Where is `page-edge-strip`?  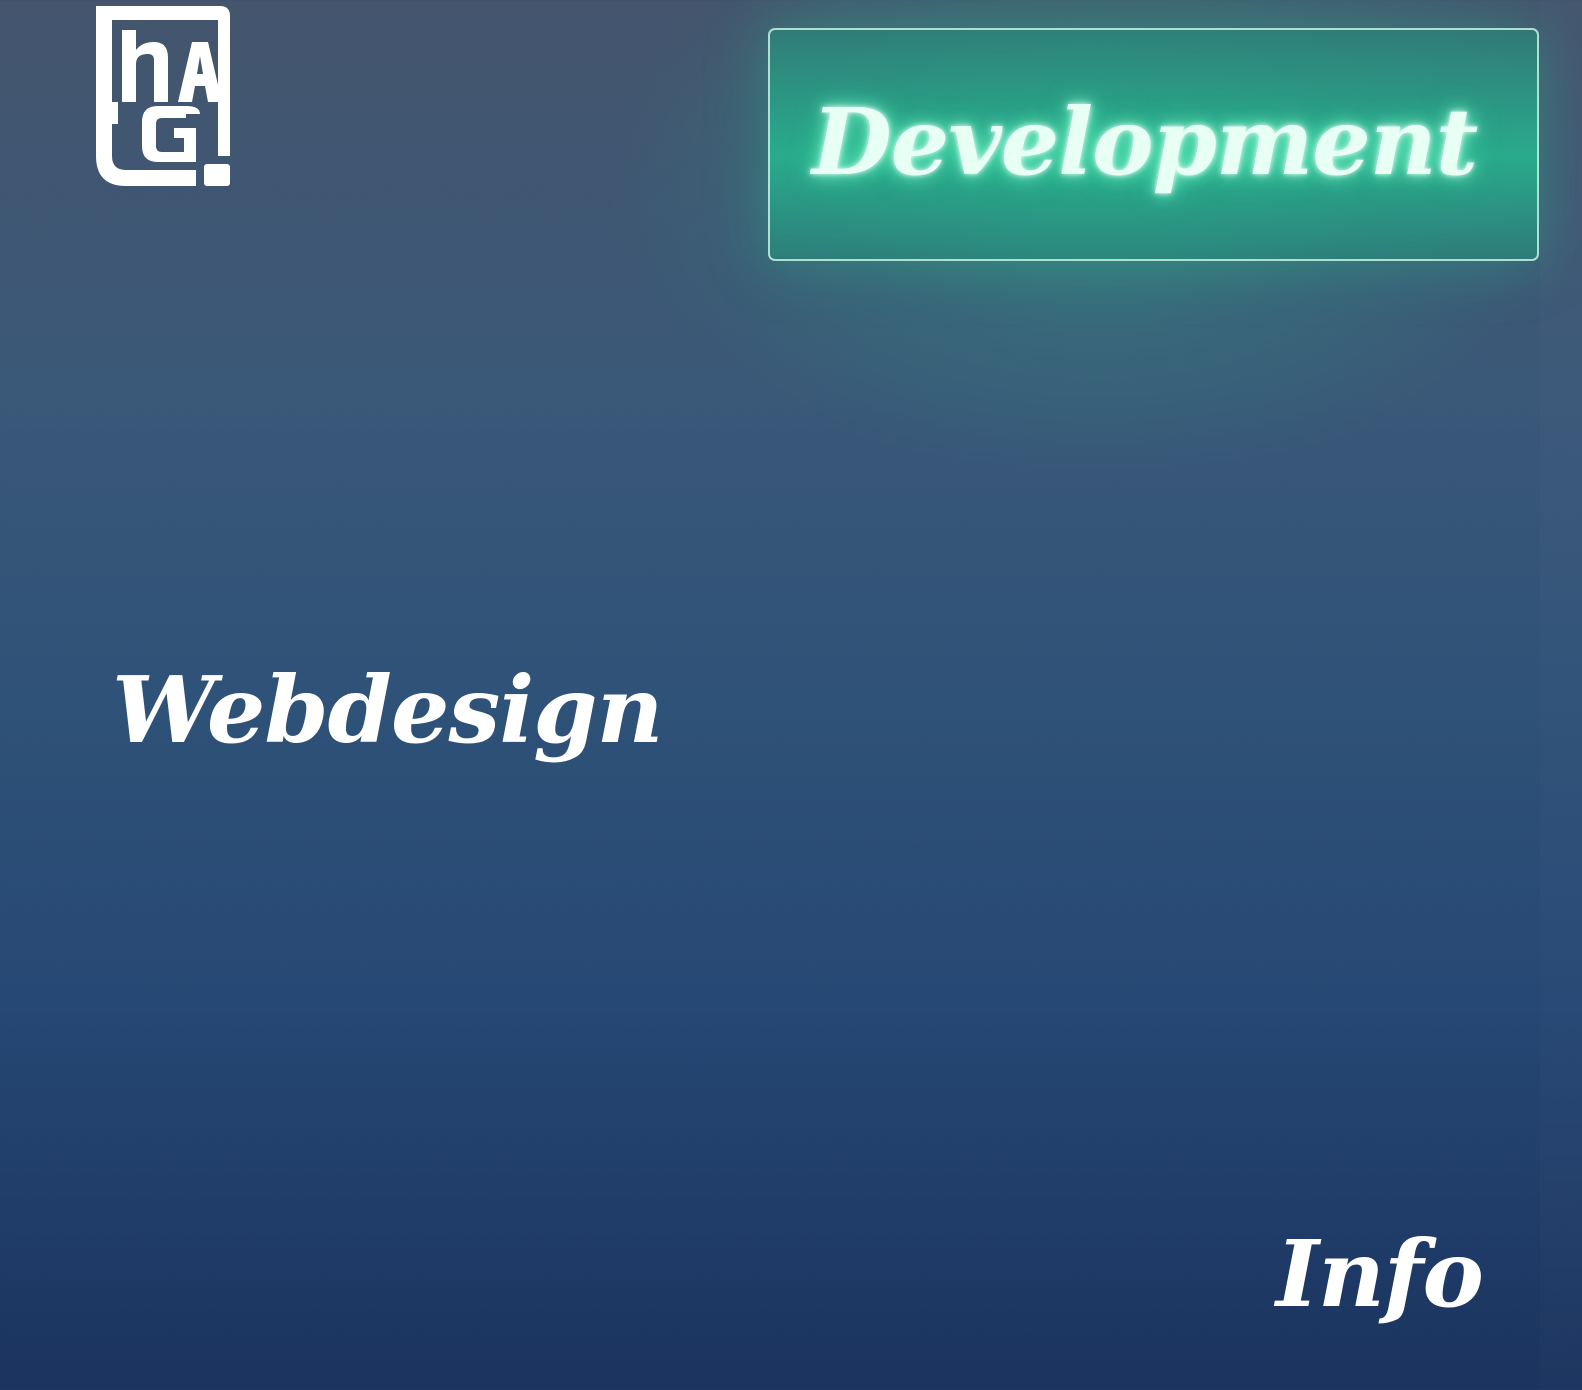
page-edge-strip is located at coordinates (1561, 695).